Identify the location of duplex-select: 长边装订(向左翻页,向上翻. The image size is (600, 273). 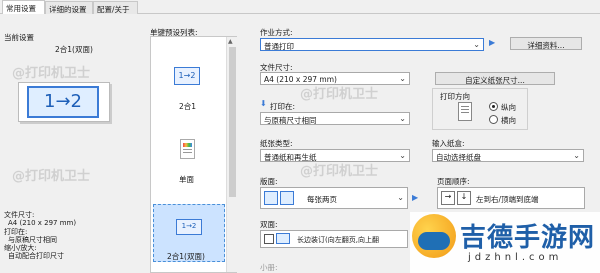
(334, 239).